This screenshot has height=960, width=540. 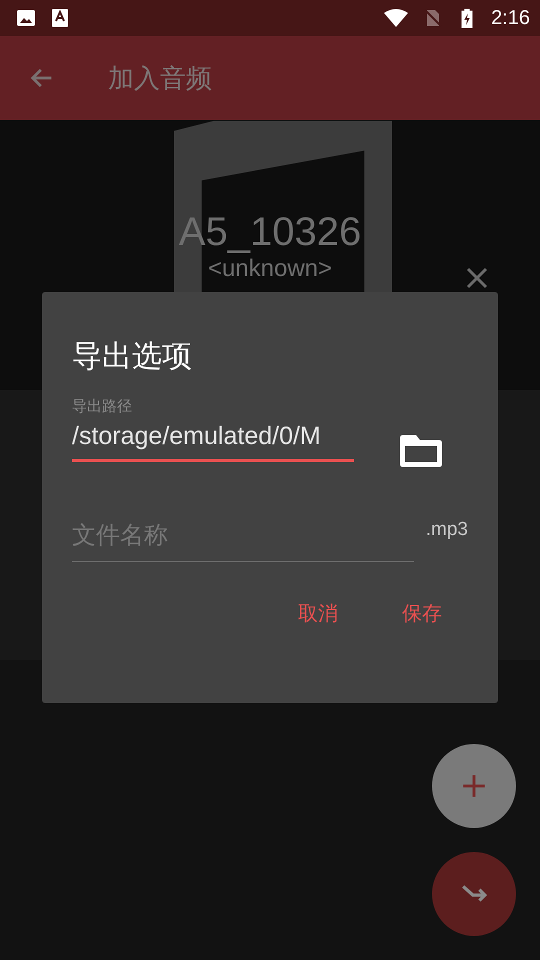 What do you see at coordinates (477, 278) in the screenshot?
I see `close-icon` at bounding box center [477, 278].